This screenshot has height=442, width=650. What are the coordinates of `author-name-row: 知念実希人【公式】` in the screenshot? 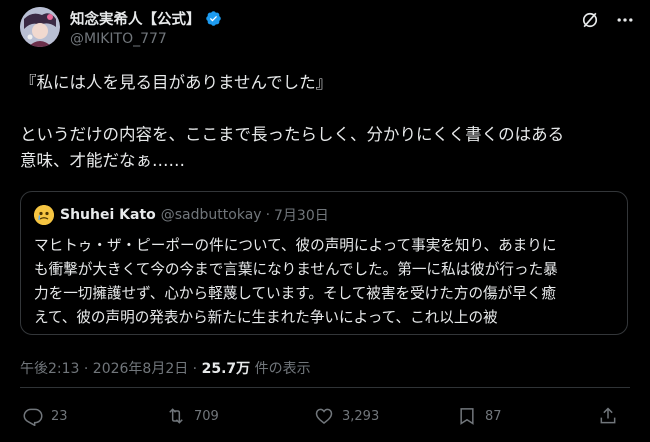 It's located at (146, 18).